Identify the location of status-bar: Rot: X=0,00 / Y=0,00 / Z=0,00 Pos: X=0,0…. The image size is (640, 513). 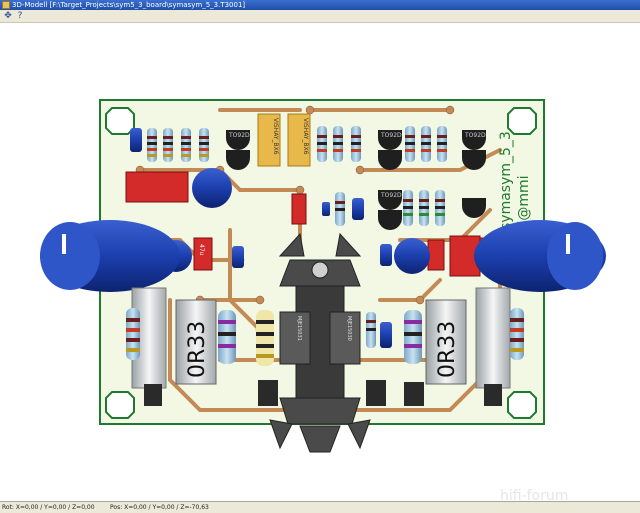
(320, 507).